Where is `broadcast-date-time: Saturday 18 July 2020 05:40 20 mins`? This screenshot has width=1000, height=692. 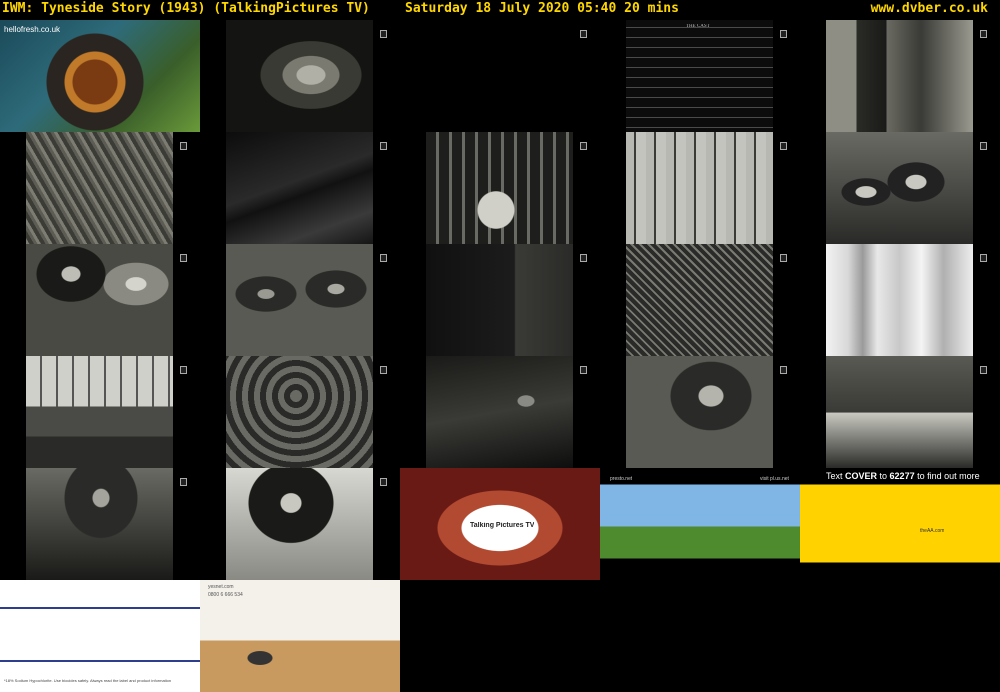
broadcast-date-time: Saturday 18 July 2020 05:40 20 mins is located at coordinates (542, 8).